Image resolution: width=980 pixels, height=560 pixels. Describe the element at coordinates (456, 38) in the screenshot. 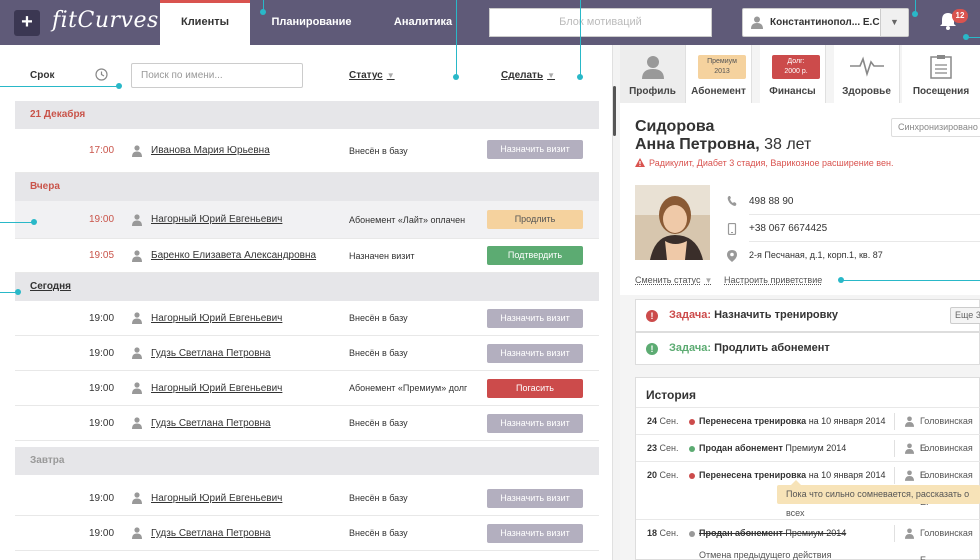

I see `annotation-line` at that location.